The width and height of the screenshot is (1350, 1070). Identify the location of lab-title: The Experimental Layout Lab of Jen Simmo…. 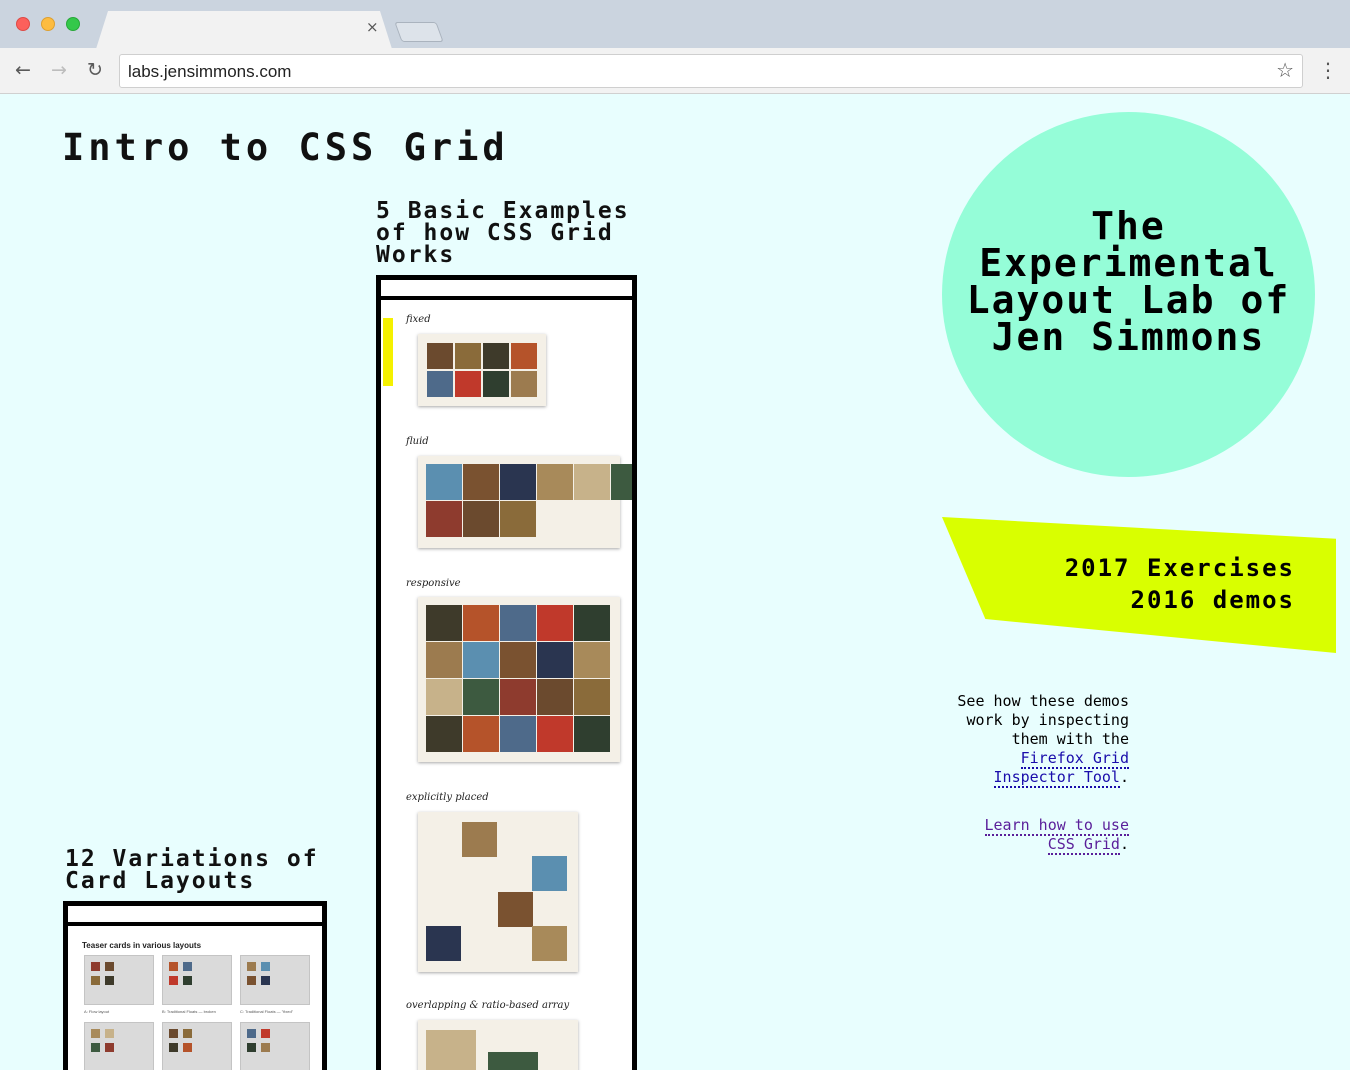
(1128, 281).